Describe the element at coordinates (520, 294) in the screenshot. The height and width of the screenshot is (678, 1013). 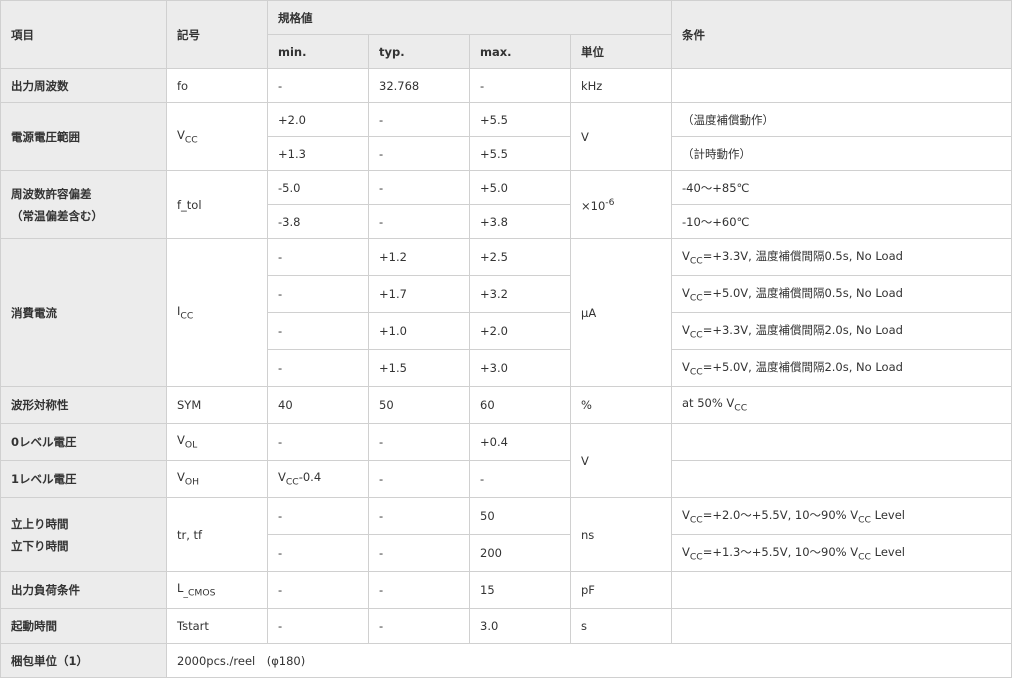
I see `max-cell: +3.2` at that location.